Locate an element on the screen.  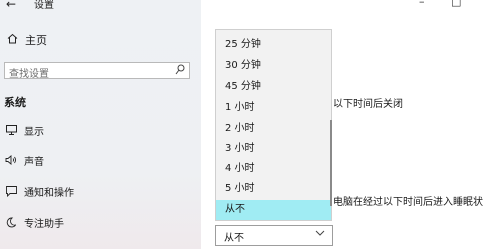
sidebar-item-notifications: 通知和操作 is located at coordinates (39, 191).